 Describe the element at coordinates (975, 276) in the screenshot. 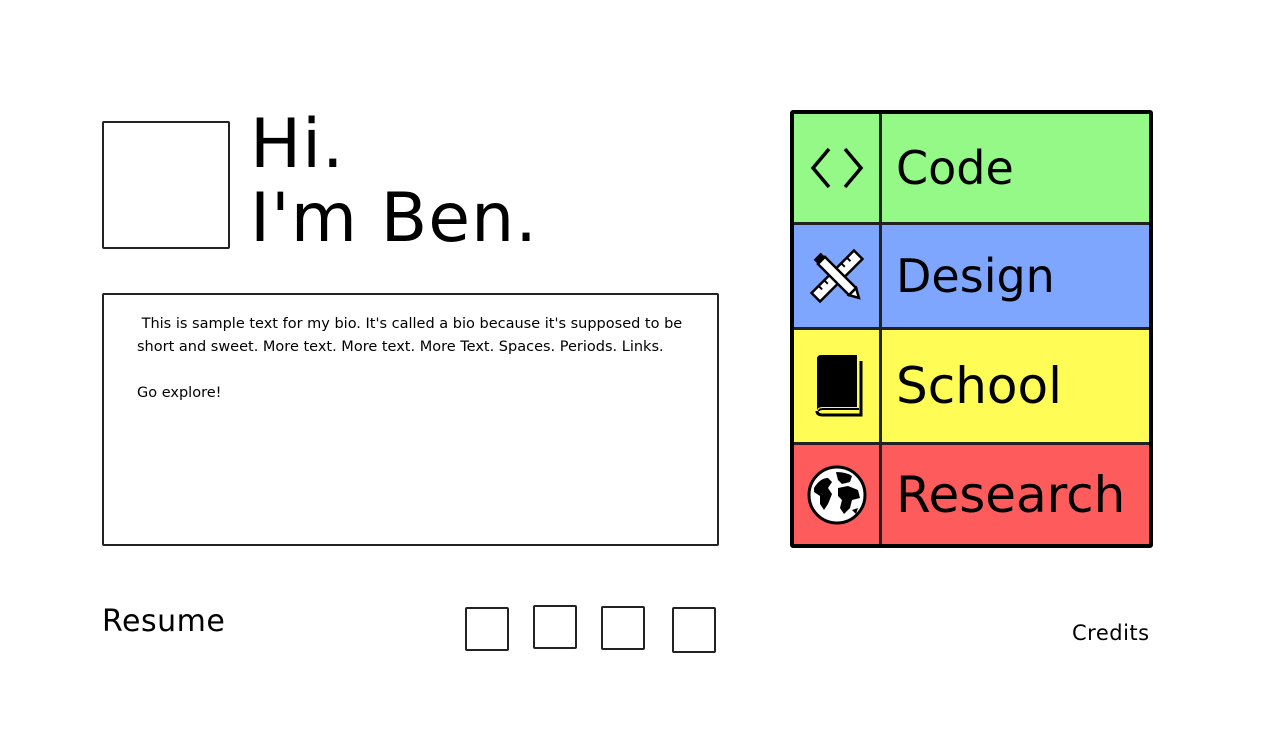

I see `menu-item-design-label: Design` at that location.